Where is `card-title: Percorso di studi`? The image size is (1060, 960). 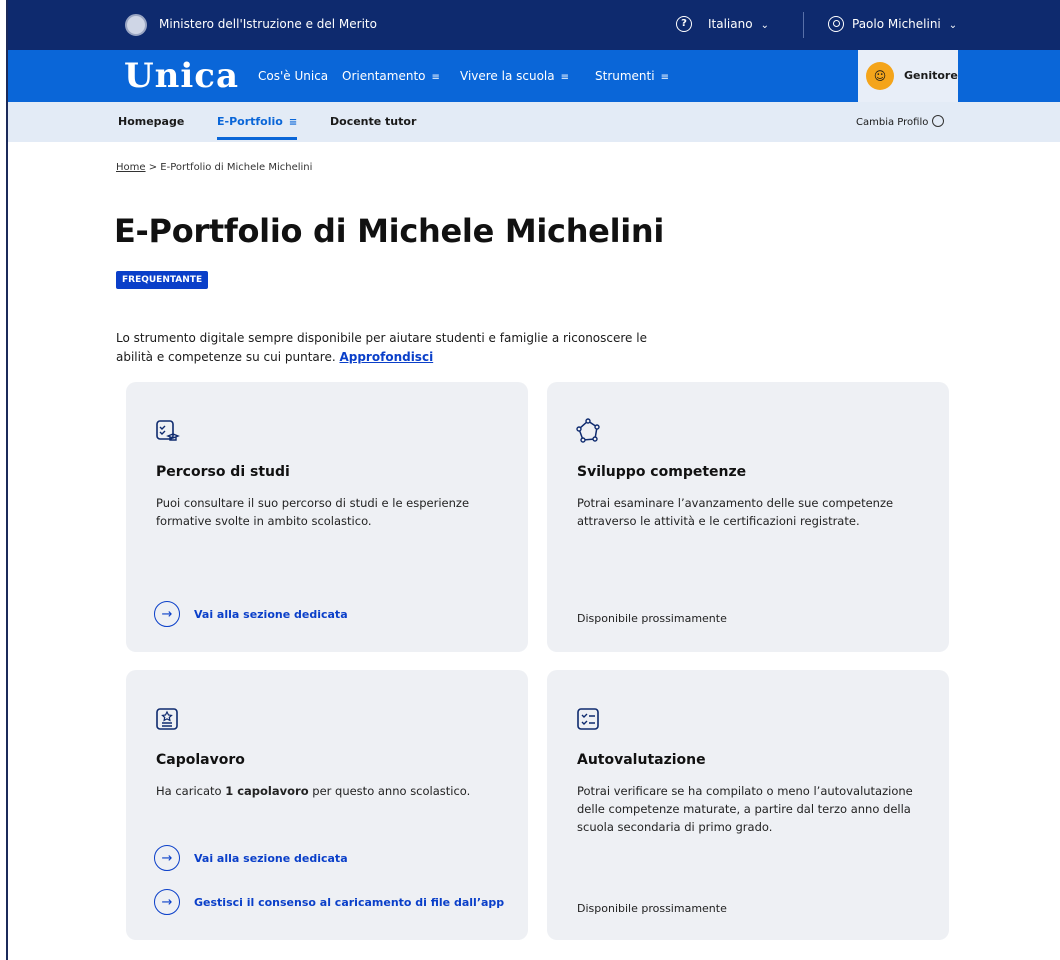 card-title: Percorso di studi is located at coordinates (223, 472).